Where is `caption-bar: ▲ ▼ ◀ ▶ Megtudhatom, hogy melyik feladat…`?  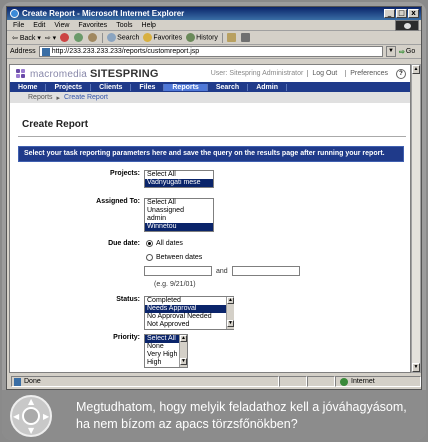 caption-bar: ▲ ▼ ◀ ▶ Megtudhatom, hogy melyik feladat… is located at coordinates (214, 415).